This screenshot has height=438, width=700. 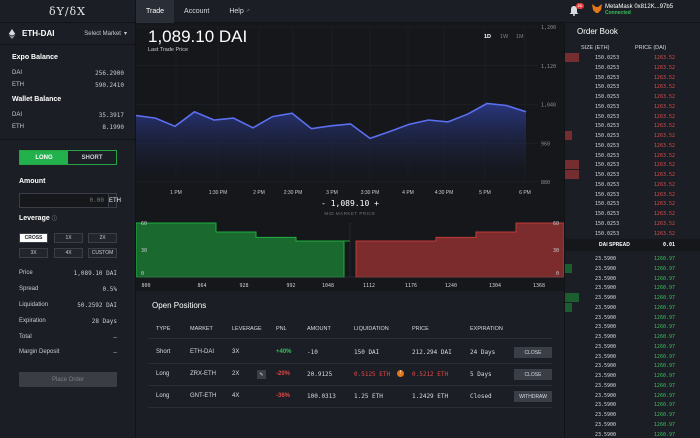 I want to click on cell-price: 0.5212 ETH, so click(x=430, y=374).